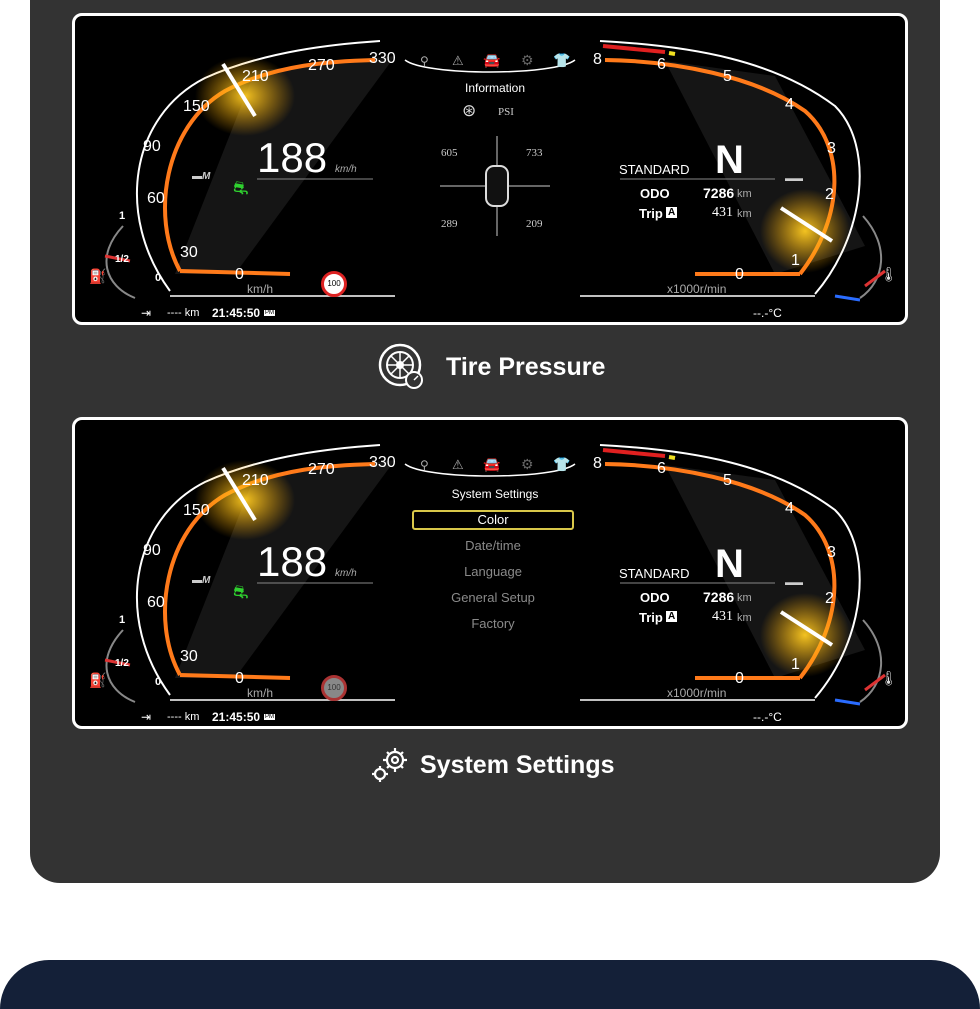 This screenshot has width=980, height=1009. Describe the element at coordinates (517, 764) in the screenshot. I see `caption-text: System Settings` at that location.